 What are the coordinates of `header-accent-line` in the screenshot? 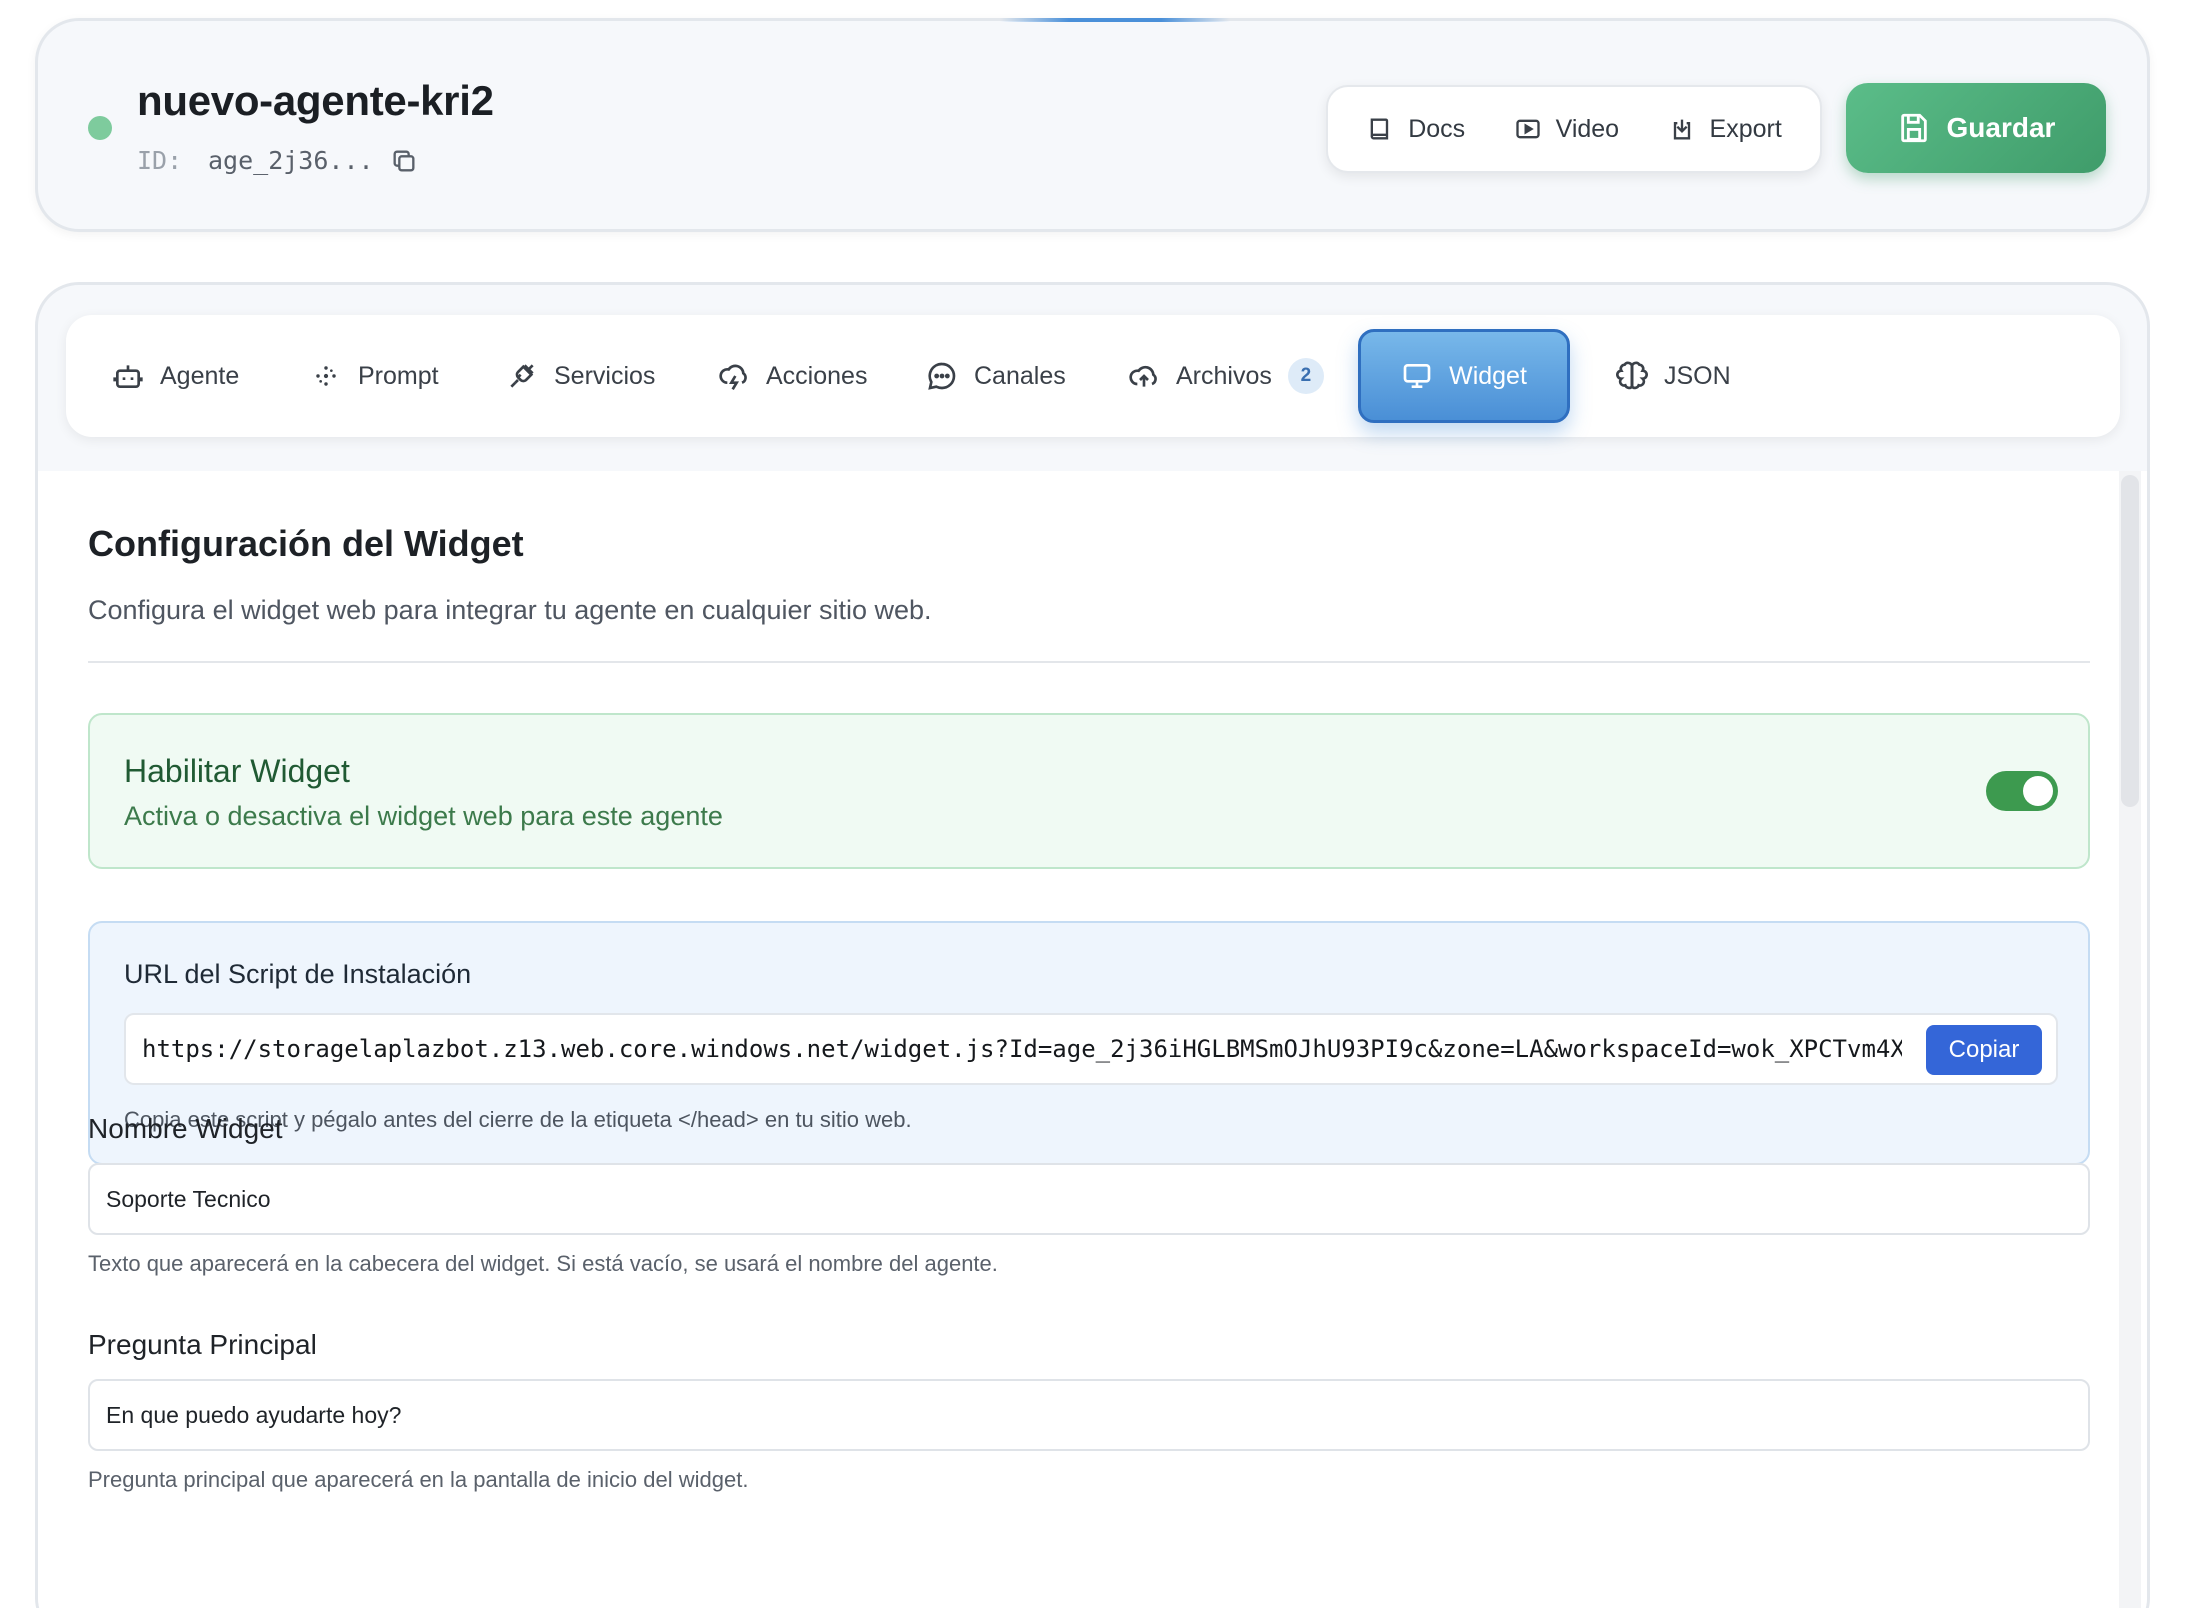 It's located at (1115, 20).